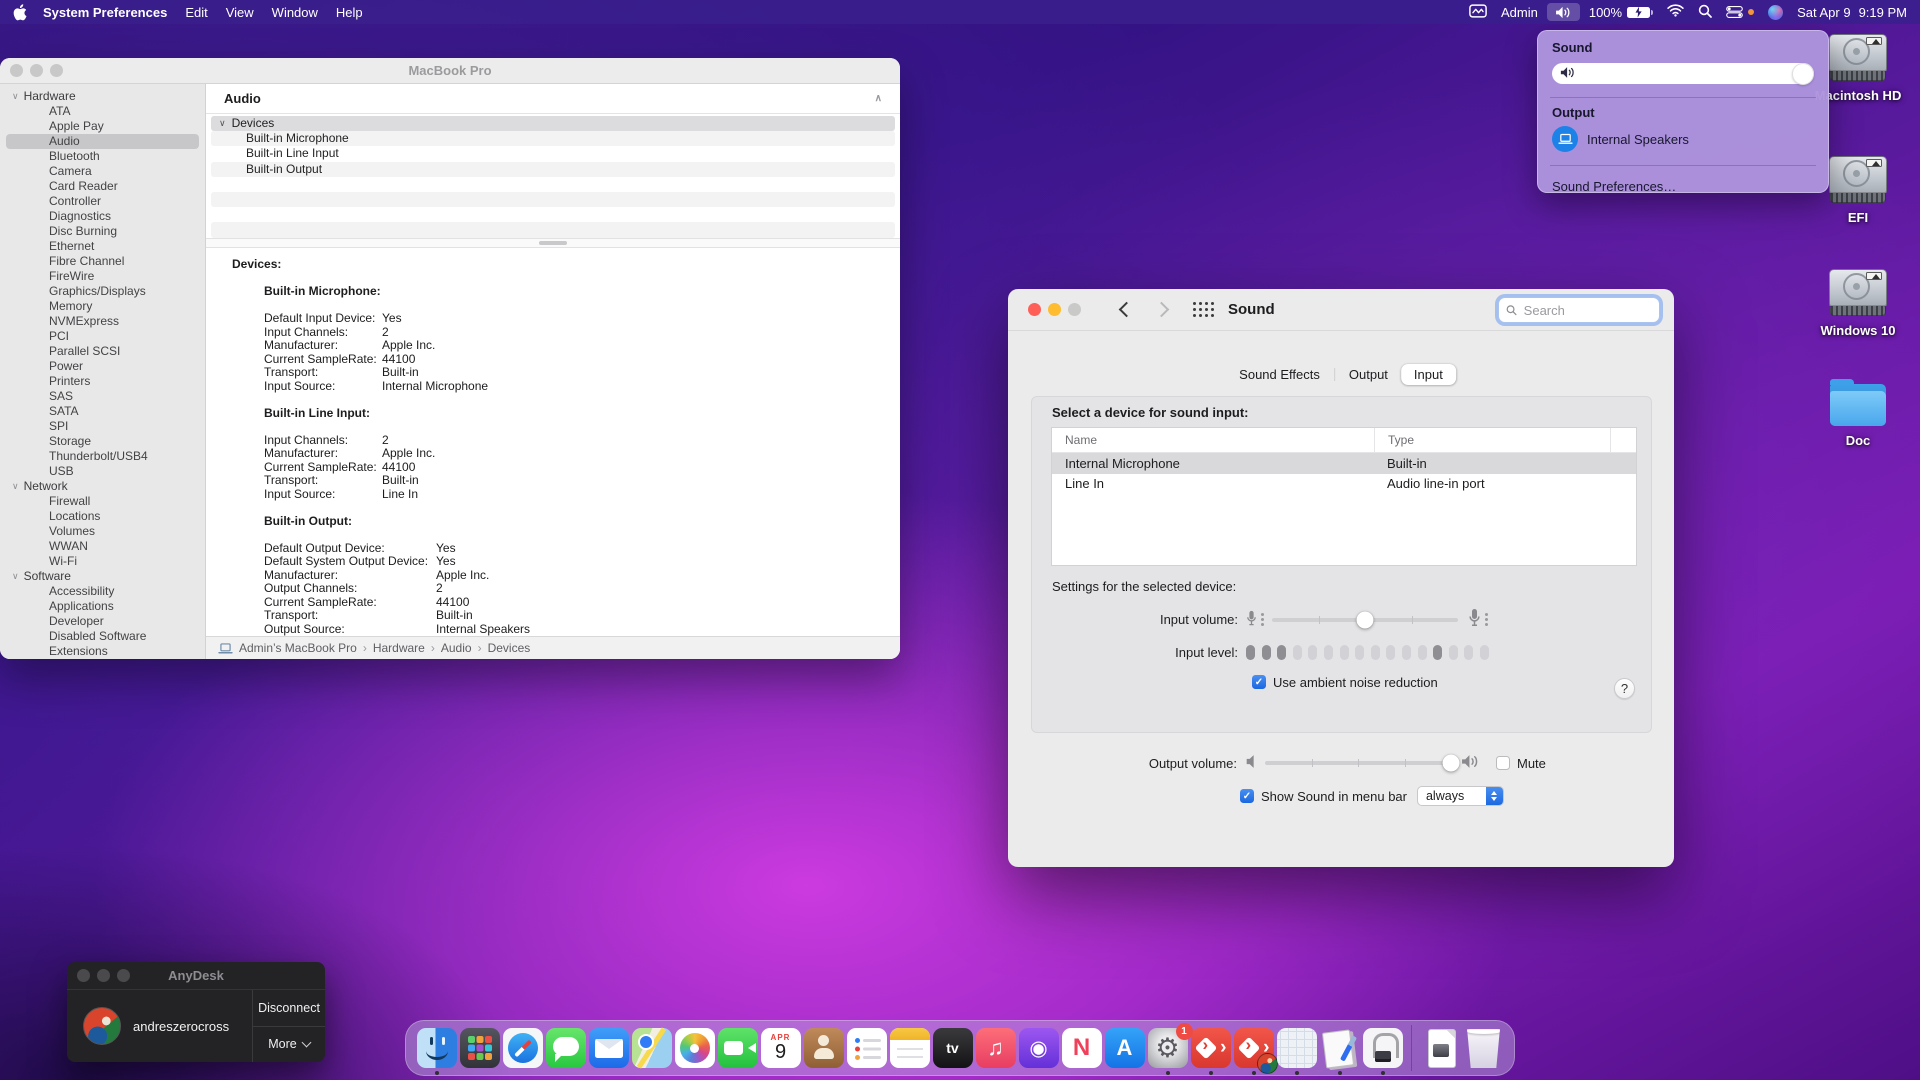 The height and width of the screenshot is (1080, 1920). Describe the element at coordinates (1247, 796) in the screenshot. I see `show-sound-checkbox: ✓` at that location.